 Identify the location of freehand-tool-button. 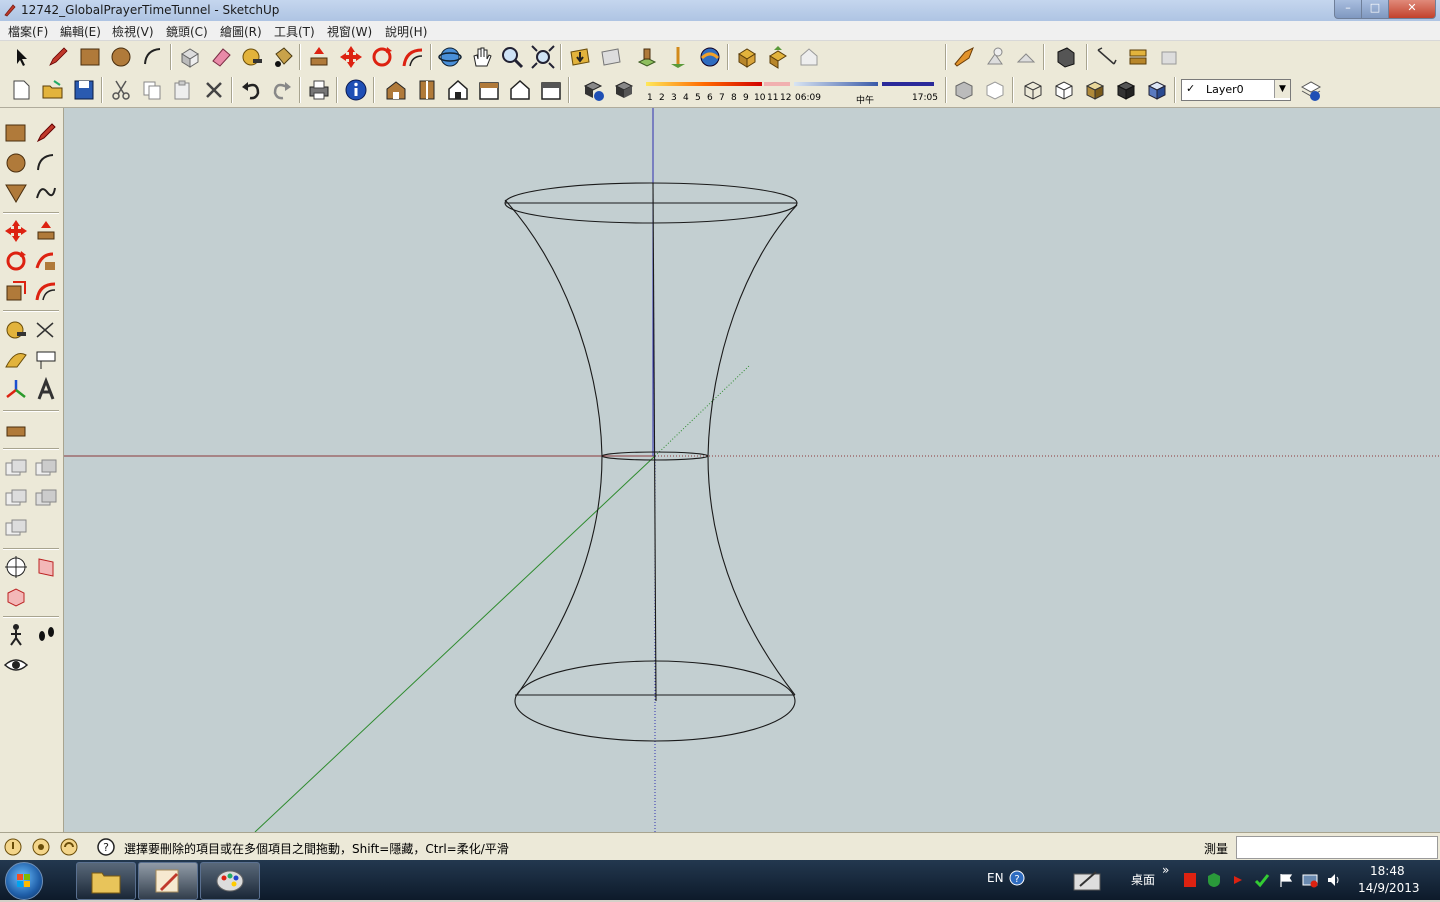
(46, 193).